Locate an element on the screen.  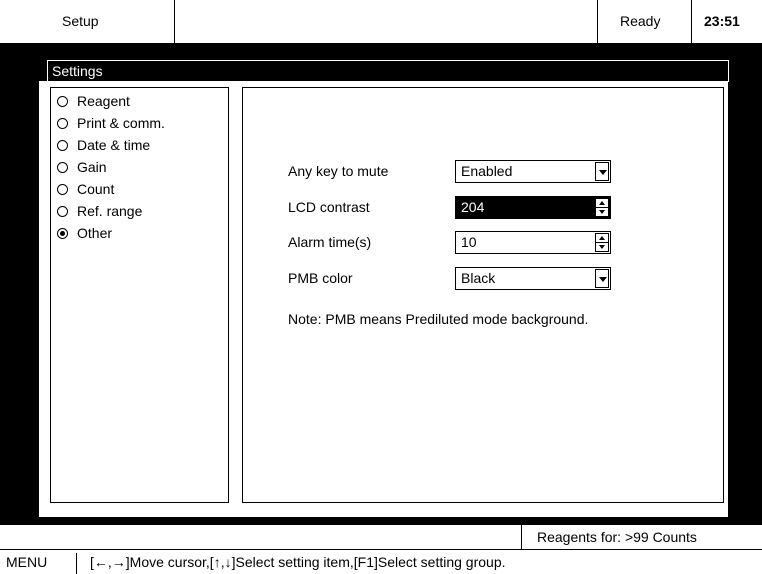
group-label: Date & time is located at coordinates (114, 145).